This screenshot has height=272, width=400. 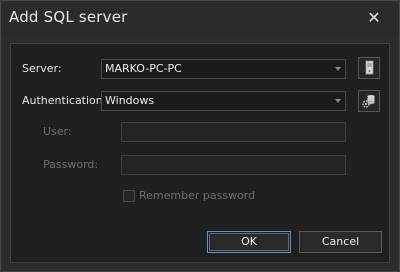 What do you see at coordinates (71, 164) in the screenshot?
I see `password-label: Password:` at bounding box center [71, 164].